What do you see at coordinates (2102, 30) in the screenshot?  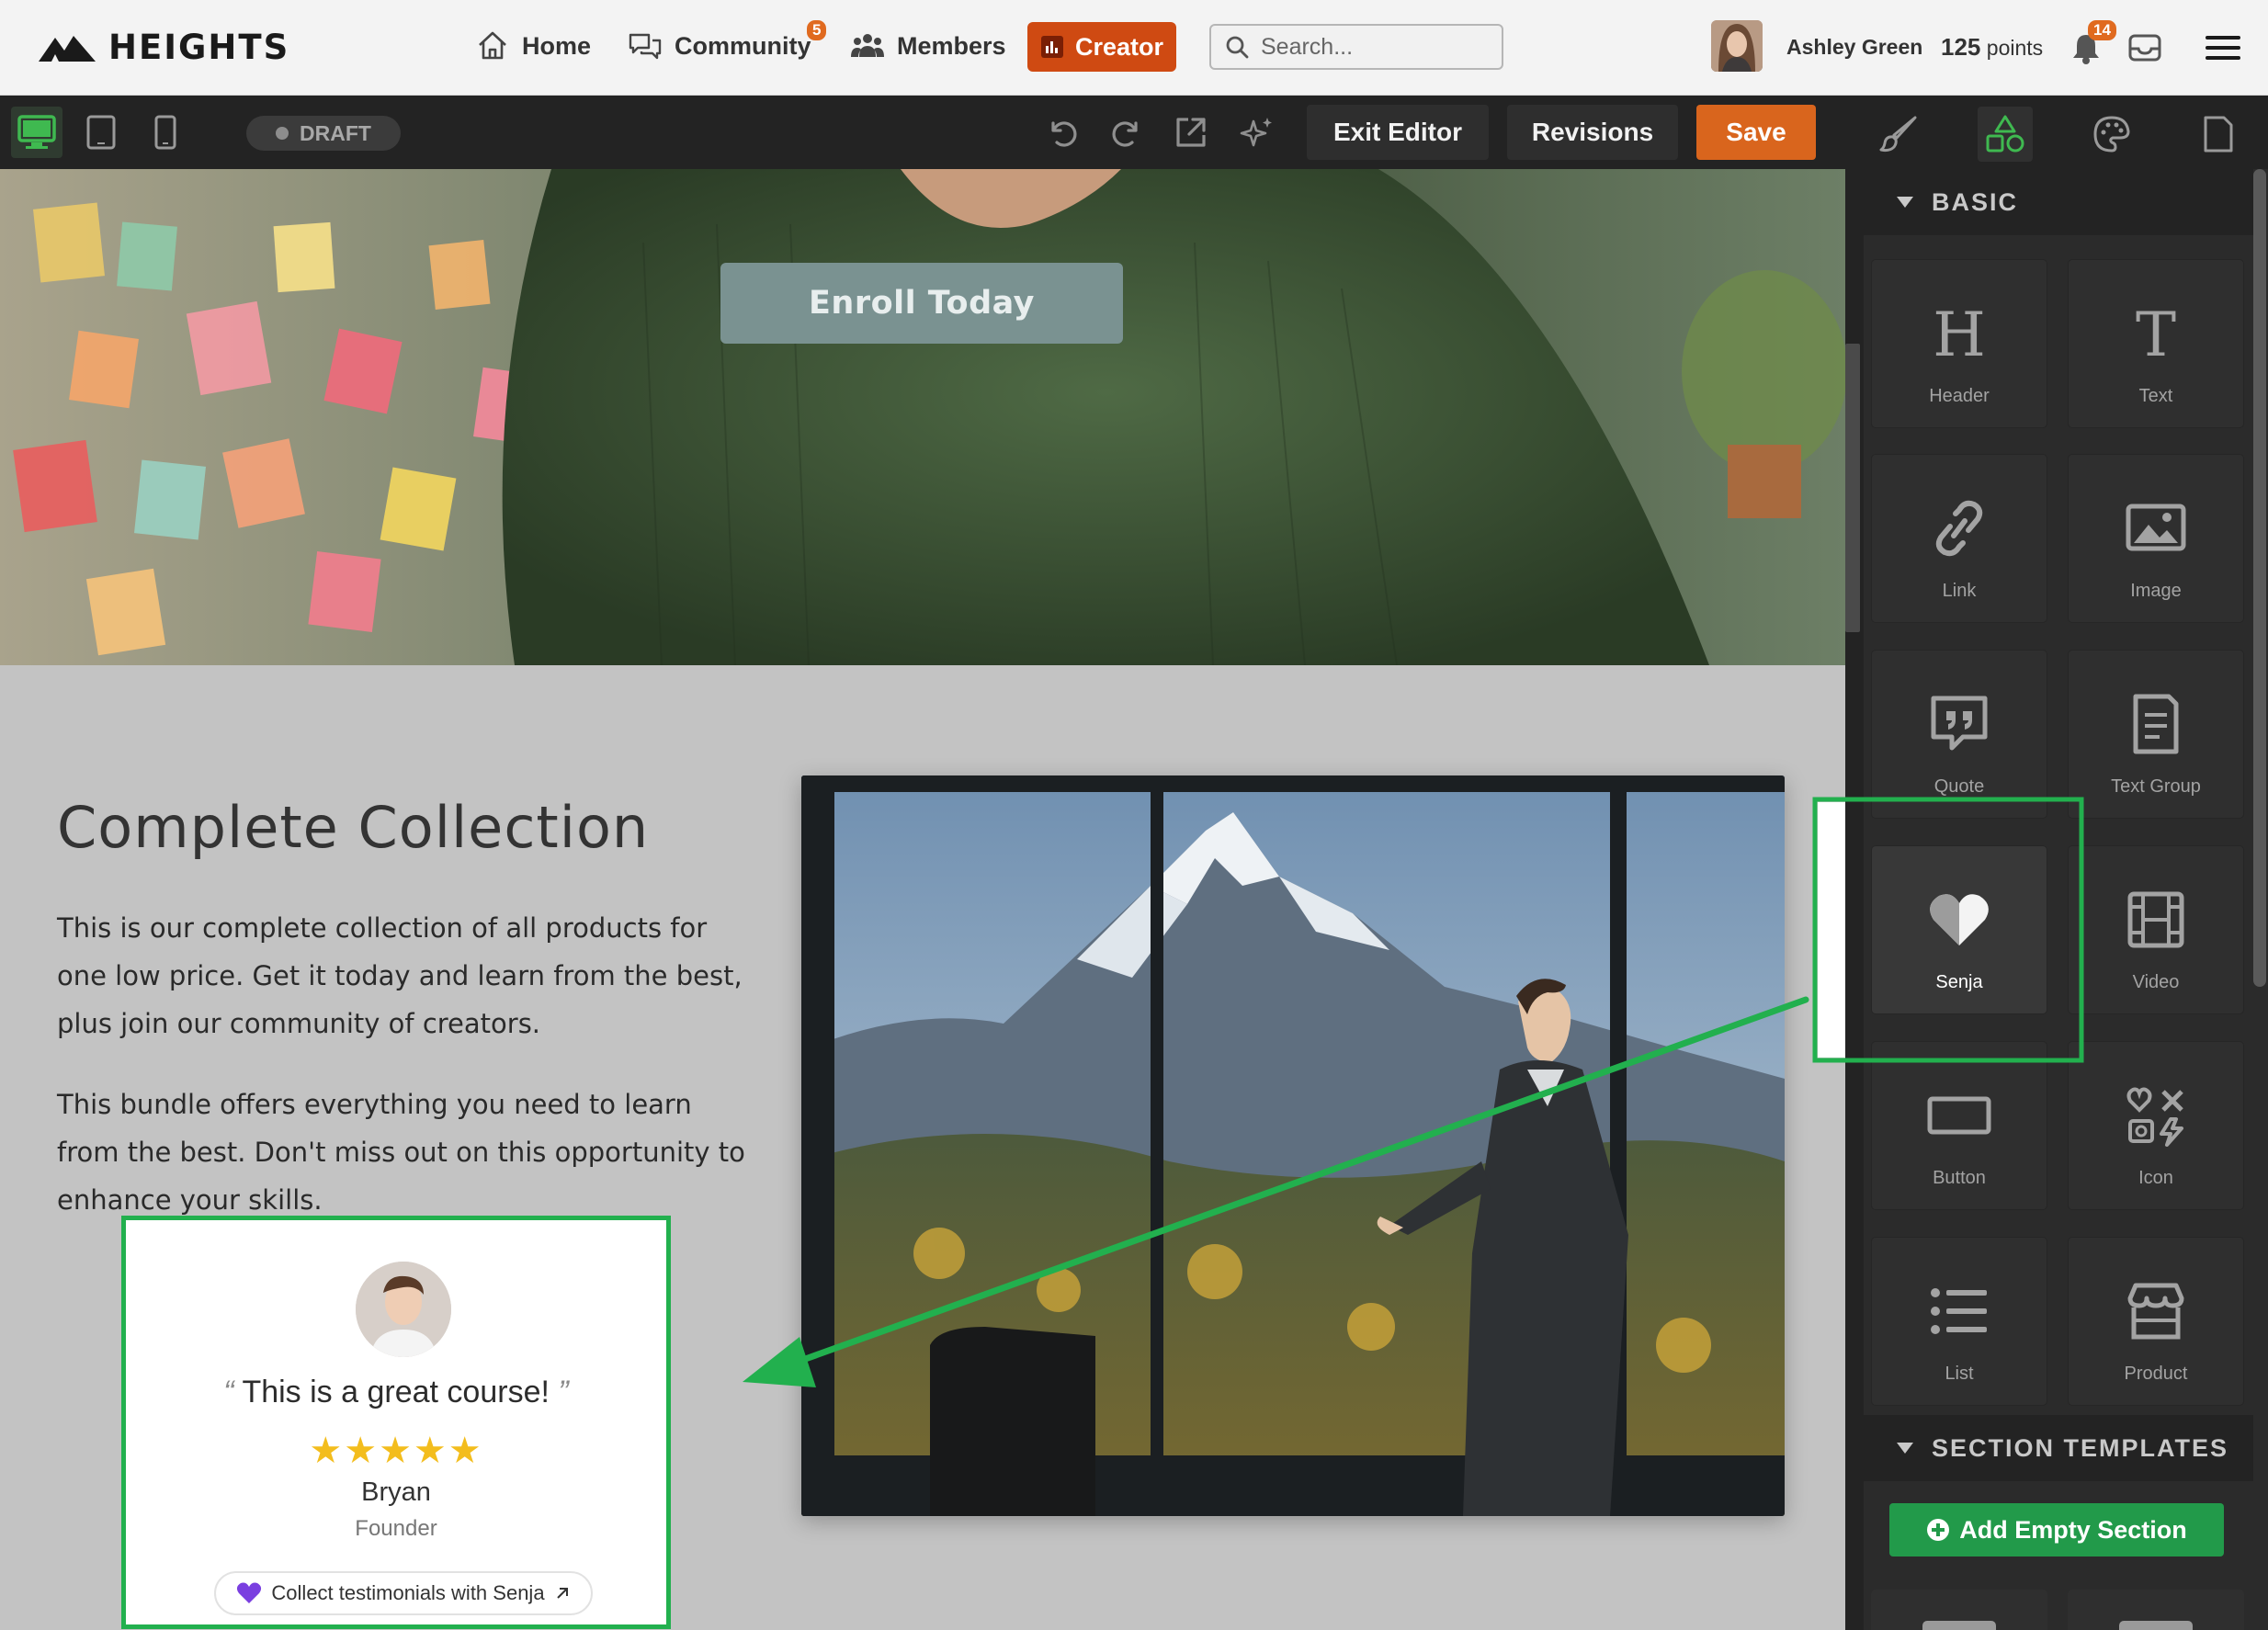 I see `notification-badge: 14` at bounding box center [2102, 30].